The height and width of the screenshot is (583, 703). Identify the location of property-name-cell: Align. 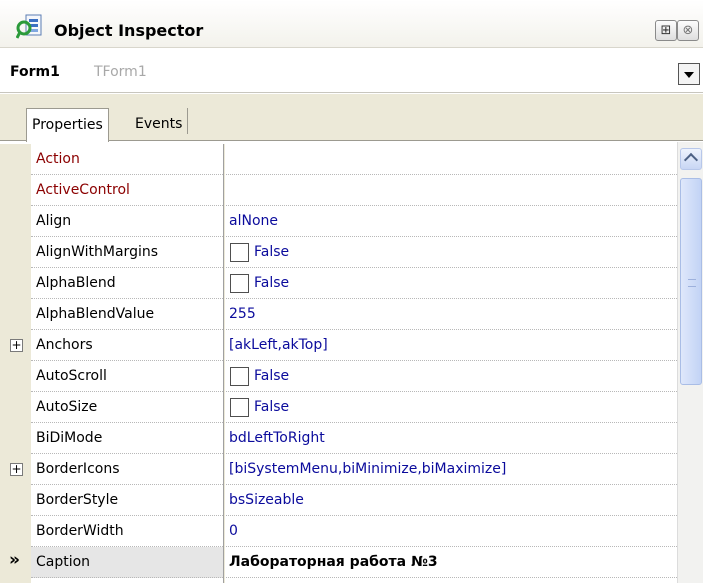
(127, 221).